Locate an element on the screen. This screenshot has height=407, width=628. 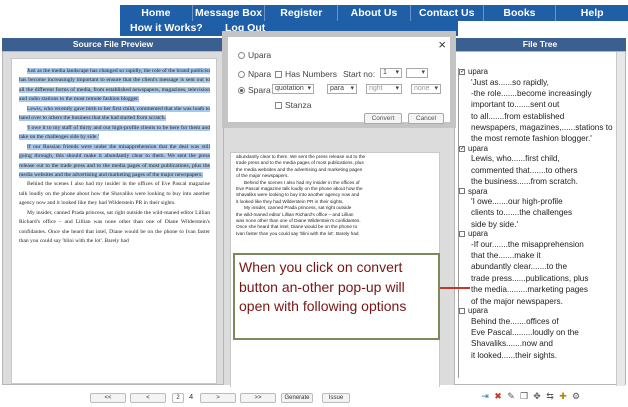
tree-leaf: important to.......sent out is located at coordinates (539, 104).